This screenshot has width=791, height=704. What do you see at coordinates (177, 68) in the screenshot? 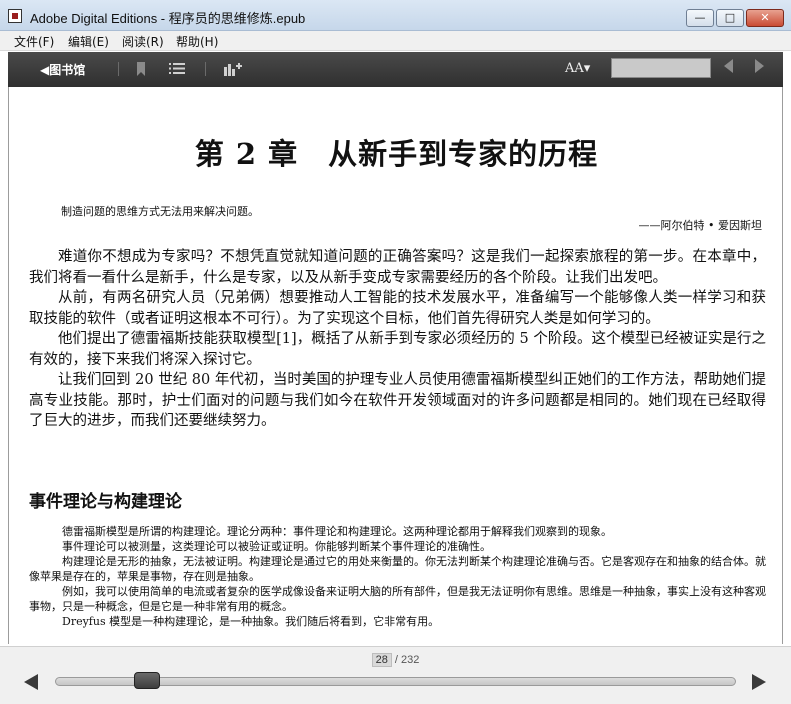
I see `list-icon` at bounding box center [177, 68].